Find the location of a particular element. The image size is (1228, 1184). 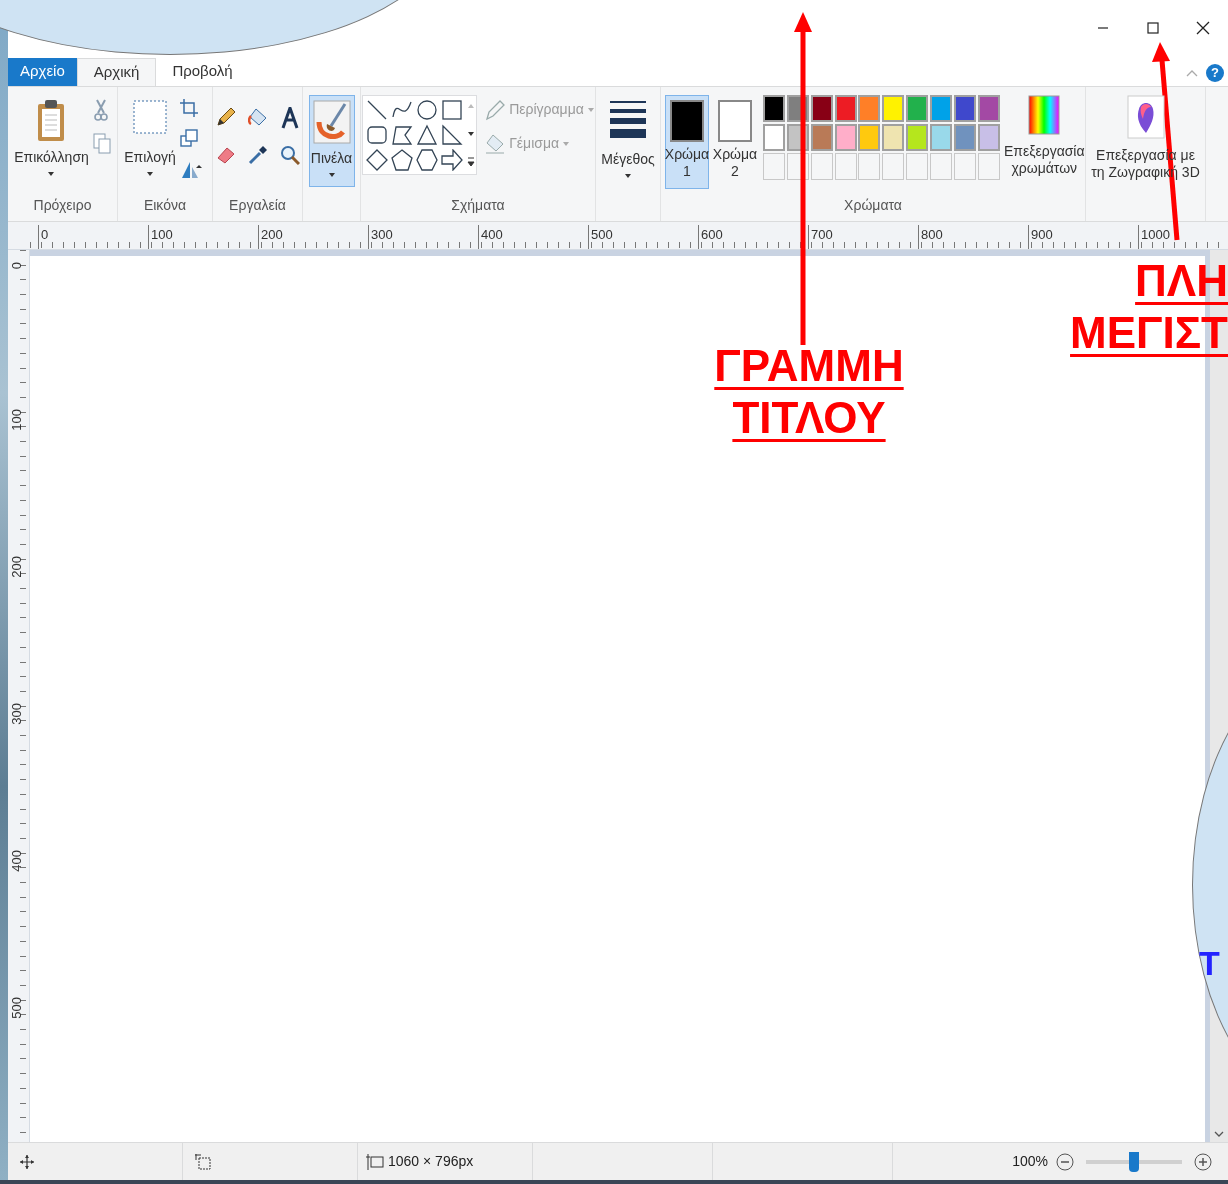

hexagon-icon is located at coordinates (427, 159).